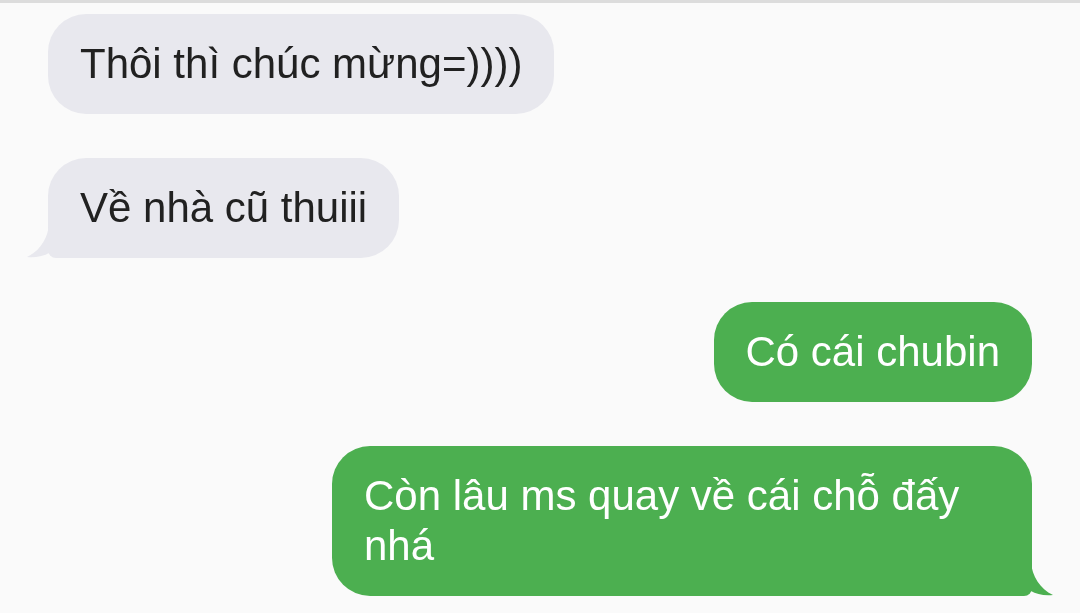 Image resolution: width=1080 pixels, height=613 pixels. What do you see at coordinates (224, 208) in the screenshot?
I see `message-bubble: Về nhà cũ thuiii` at bounding box center [224, 208].